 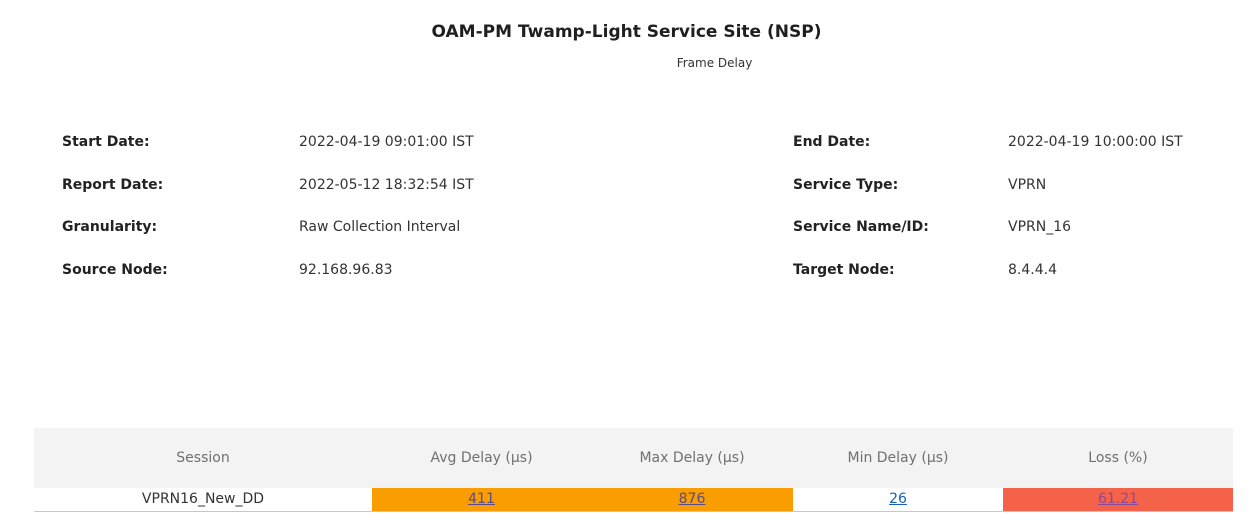 I want to click on end-date-label: End Date:, so click(x=832, y=142).